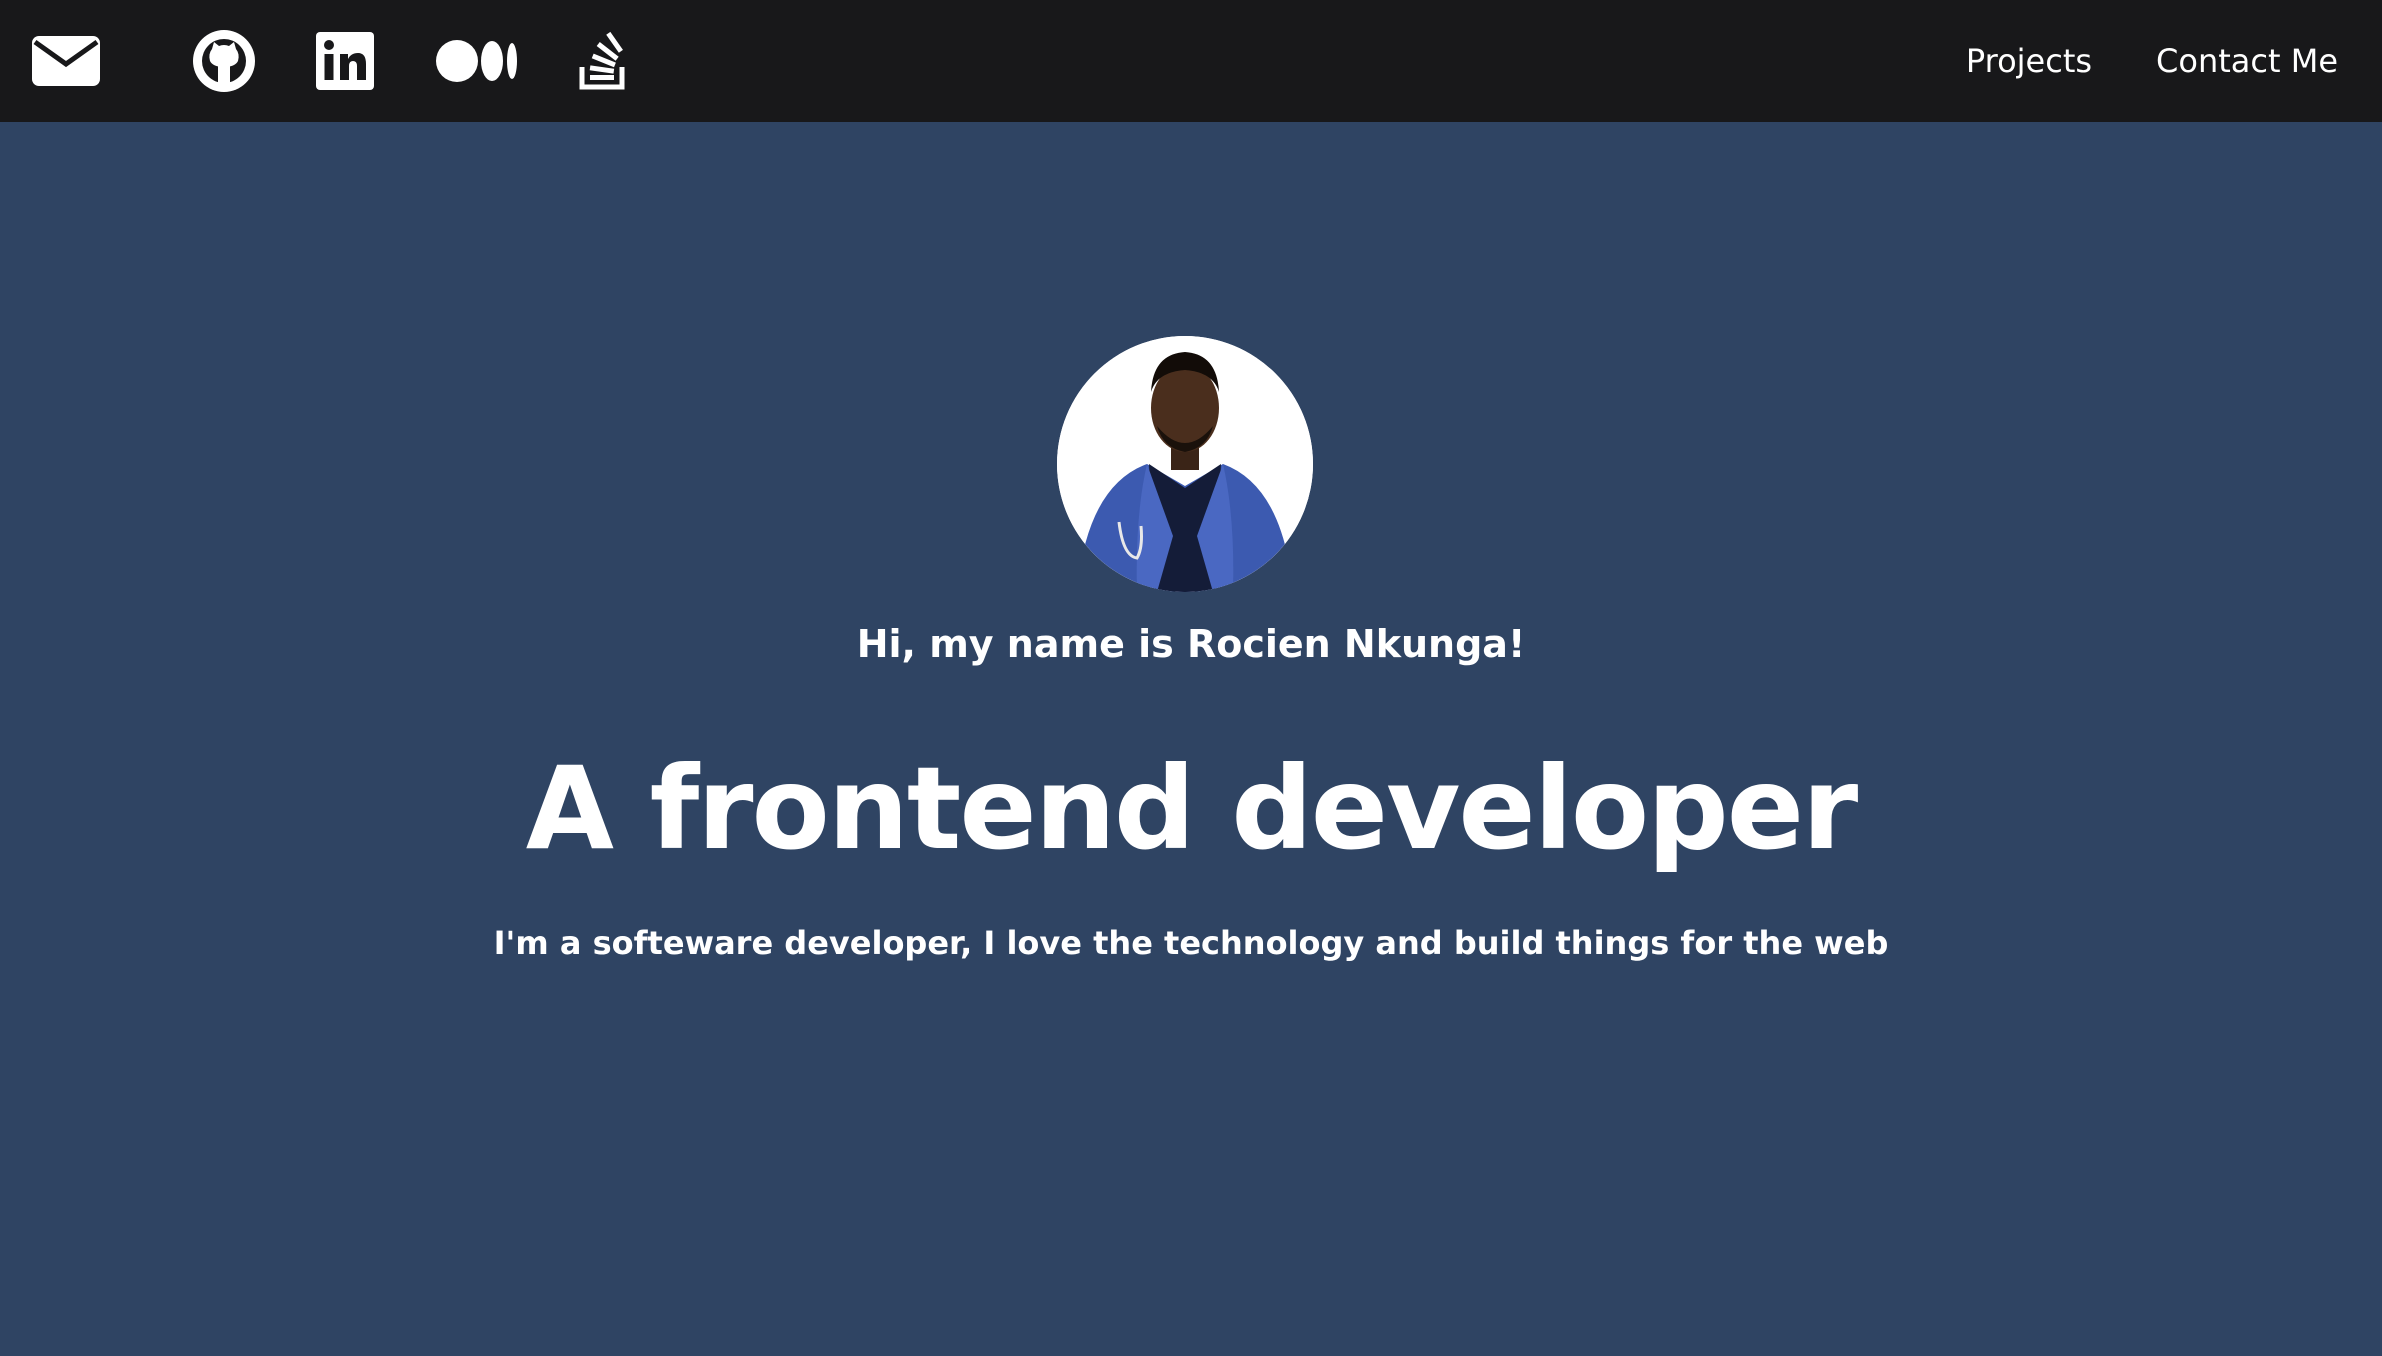 This screenshot has width=2382, height=1356. I want to click on headline-title: A frontend developer, so click(1192, 808).